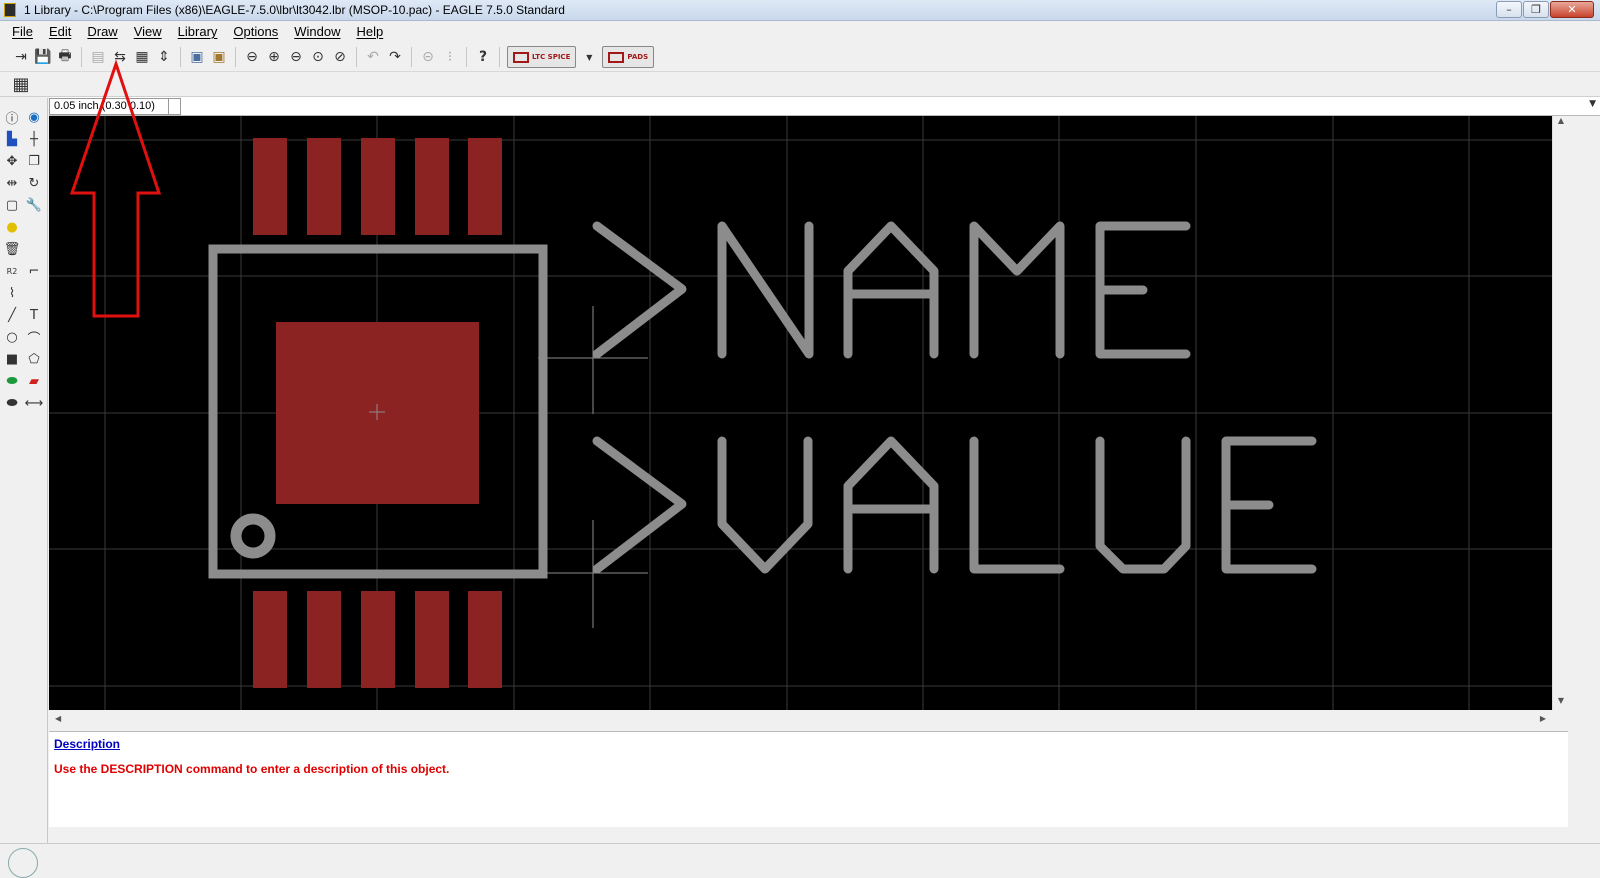 Image resolution: width=1600 pixels, height=878 pixels. What do you see at coordinates (483, 57) in the screenshot?
I see `help-icon: ?` at bounding box center [483, 57].